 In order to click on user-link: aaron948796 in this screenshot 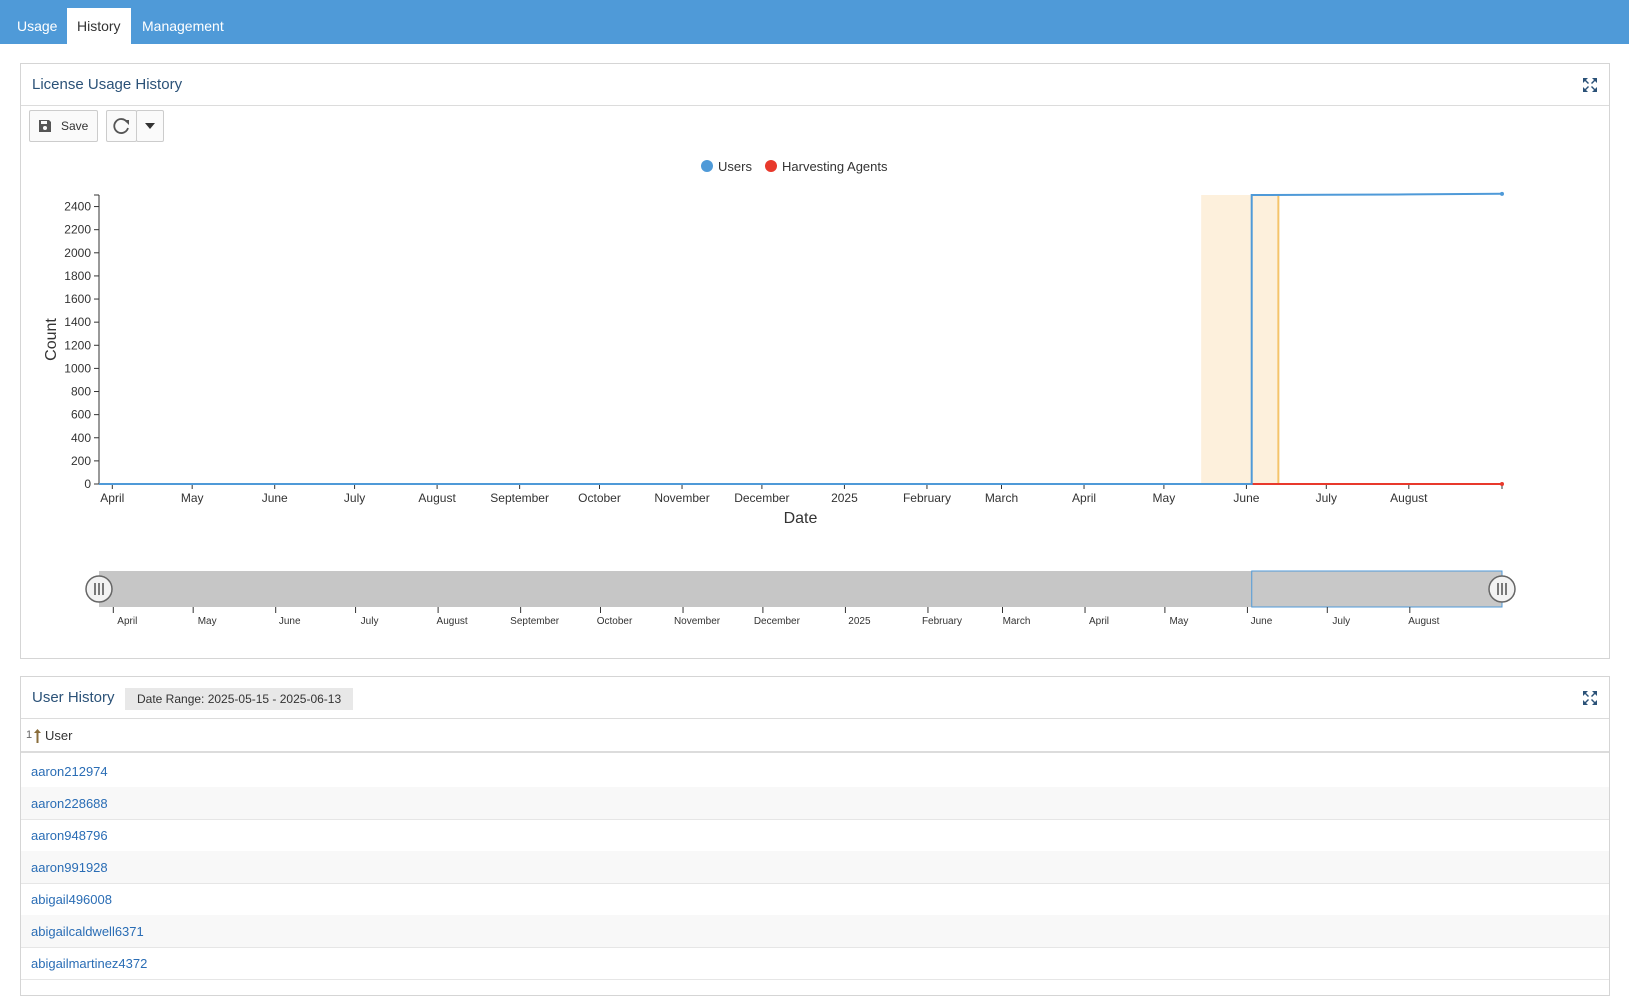, I will do `click(69, 835)`.